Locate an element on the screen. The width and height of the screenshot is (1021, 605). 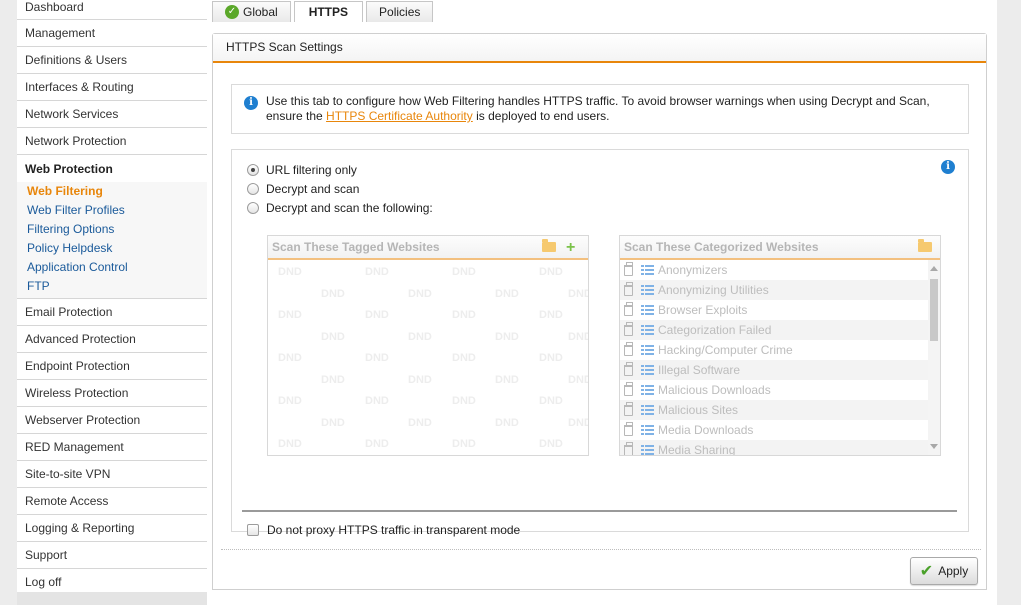
radio-decrypt-and-scan: Decrypt and scan is located at coordinates (303, 189).